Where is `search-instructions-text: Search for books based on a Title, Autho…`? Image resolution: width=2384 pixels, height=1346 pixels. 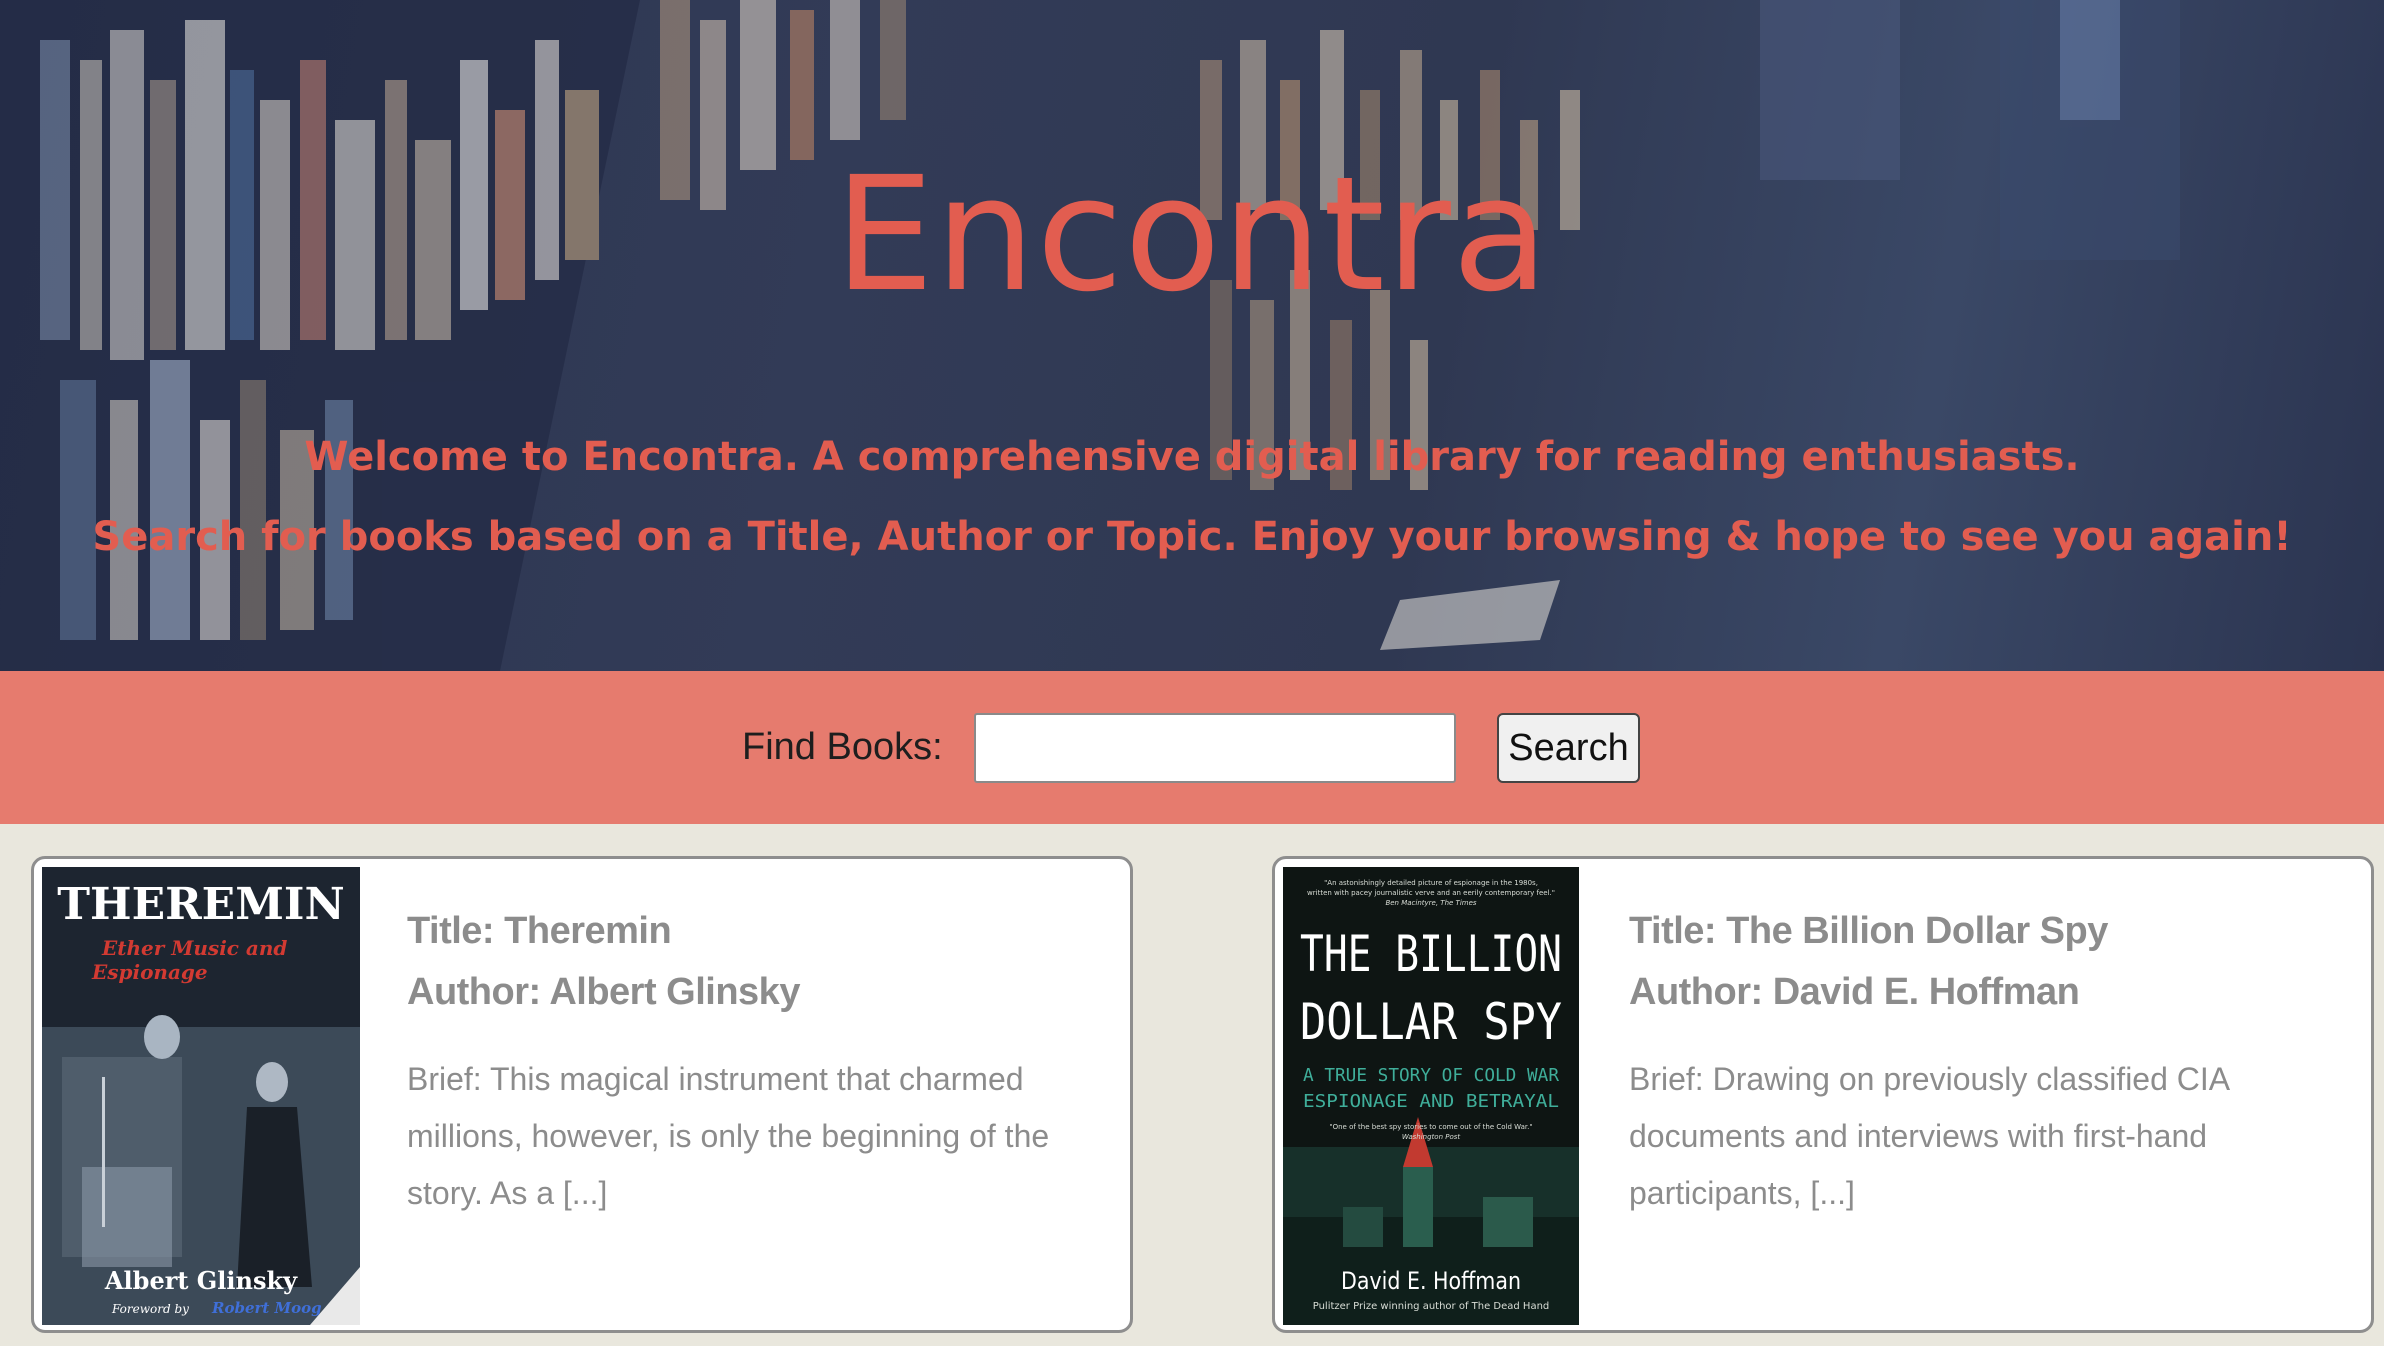
search-instructions-text: Search for books based on a Title, Autho… is located at coordinates (1192, 537).